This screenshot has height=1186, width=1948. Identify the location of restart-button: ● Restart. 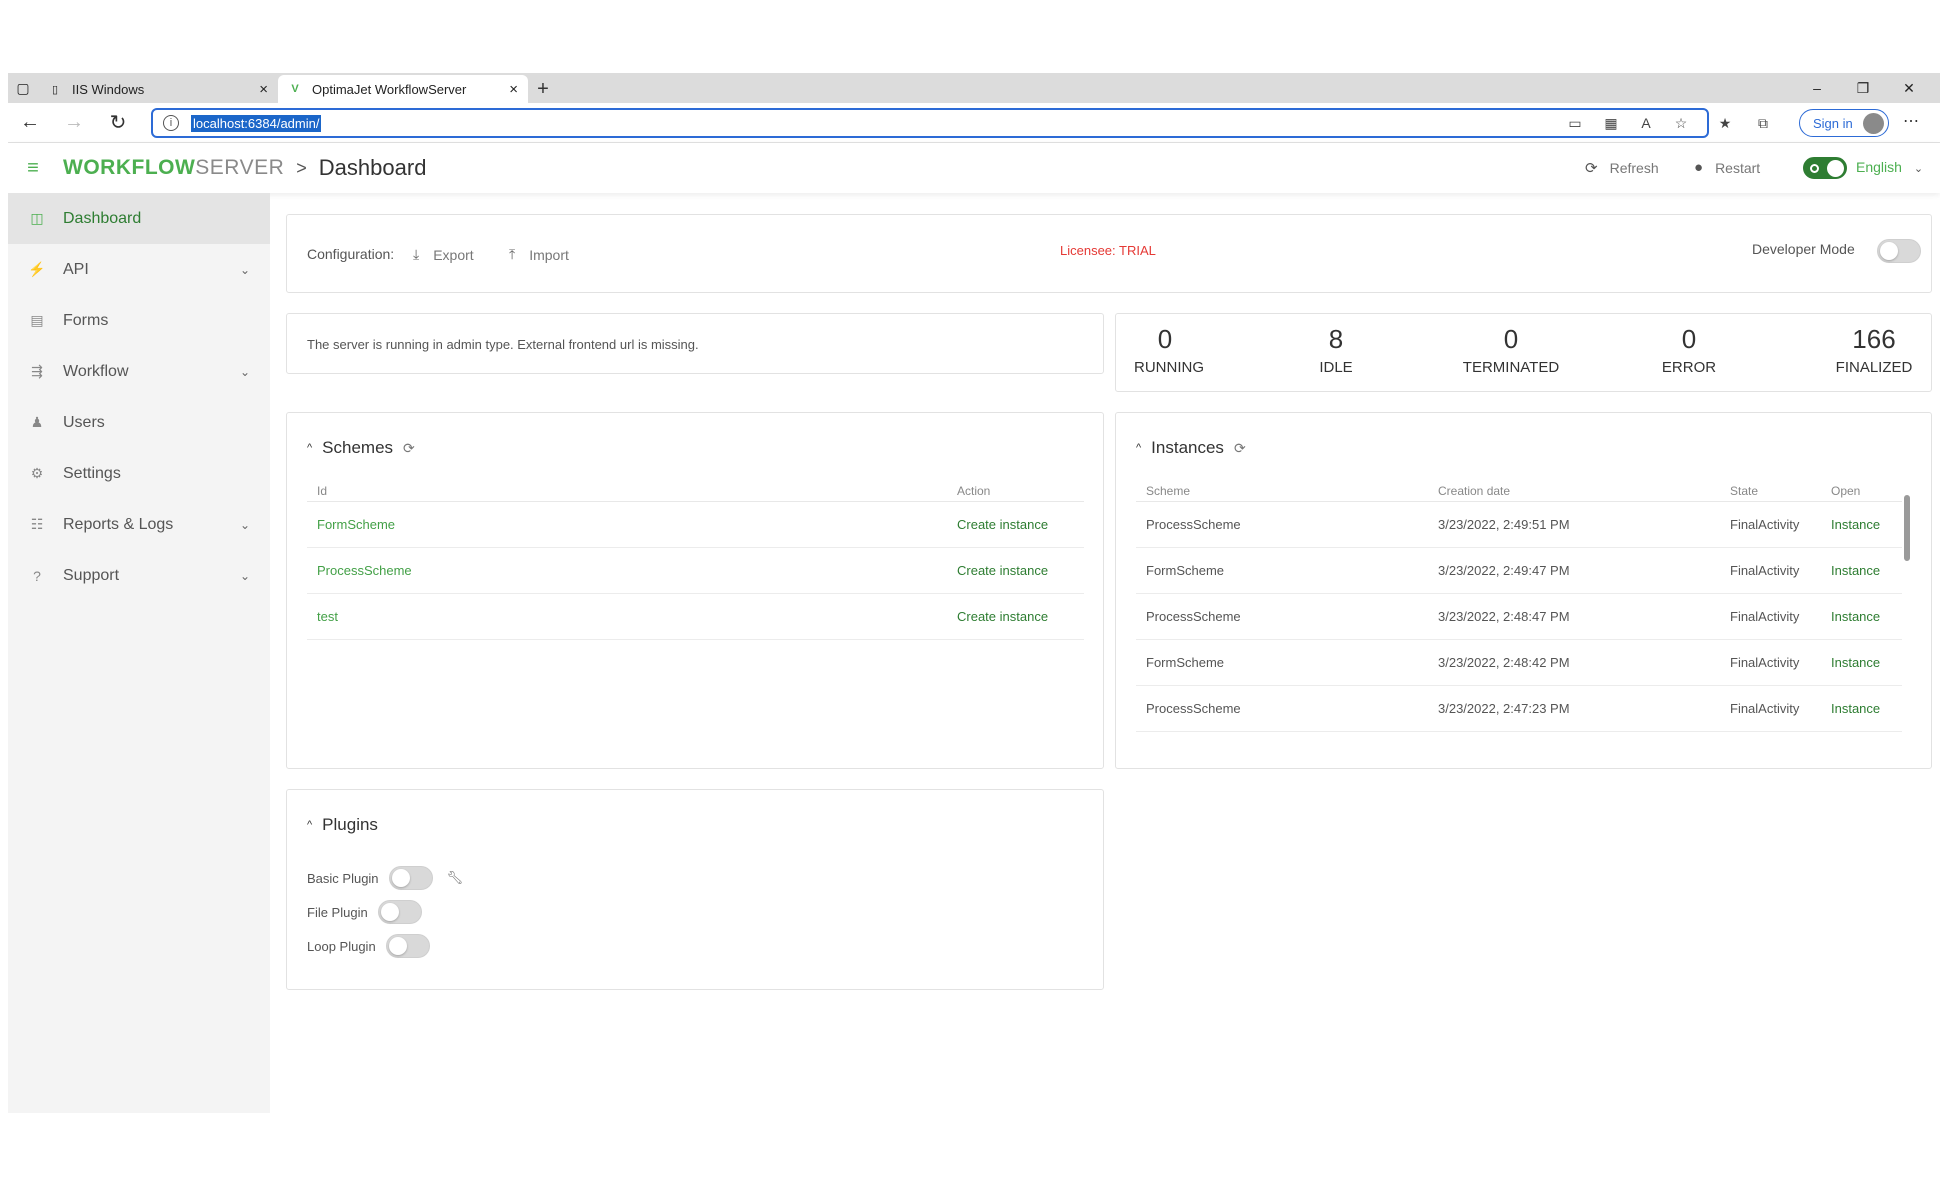
(1727, 167).